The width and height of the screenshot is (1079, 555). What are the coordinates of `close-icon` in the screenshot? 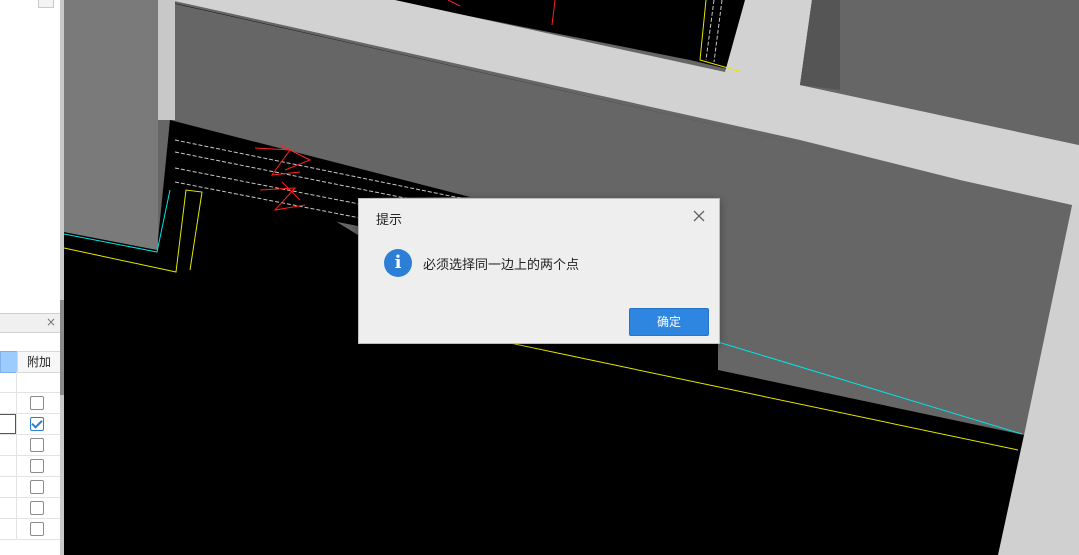 It's located at (699, 216).